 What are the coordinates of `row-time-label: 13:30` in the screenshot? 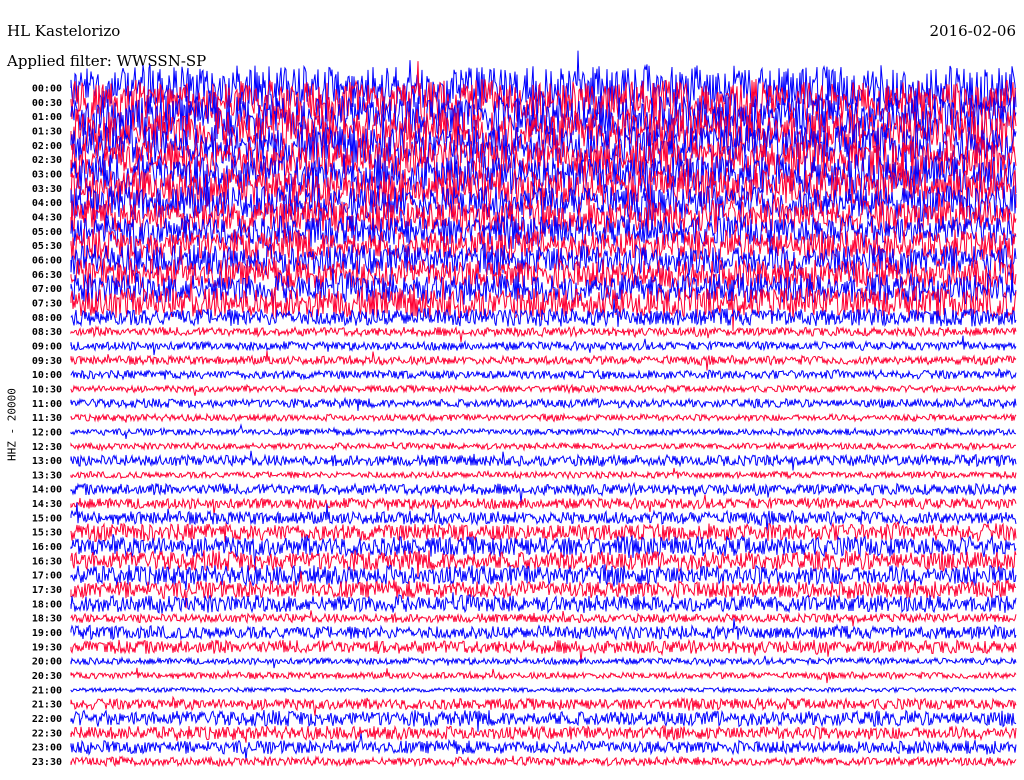 It's located at (47, 475).